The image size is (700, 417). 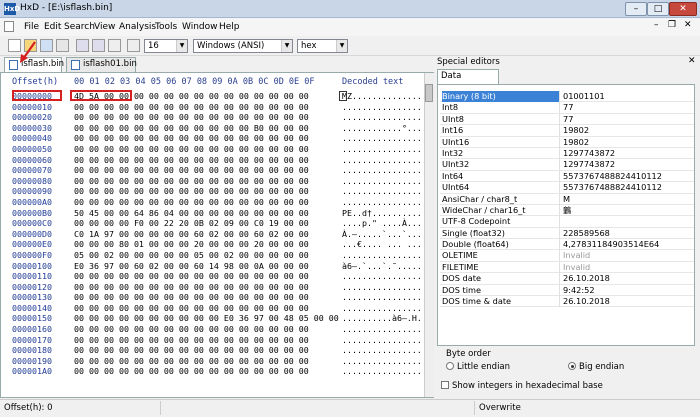 What do you see at coordinates (628, 233) in the screenshot?
I see `inspector-value: 228589568` at bounding box center [628, 233].